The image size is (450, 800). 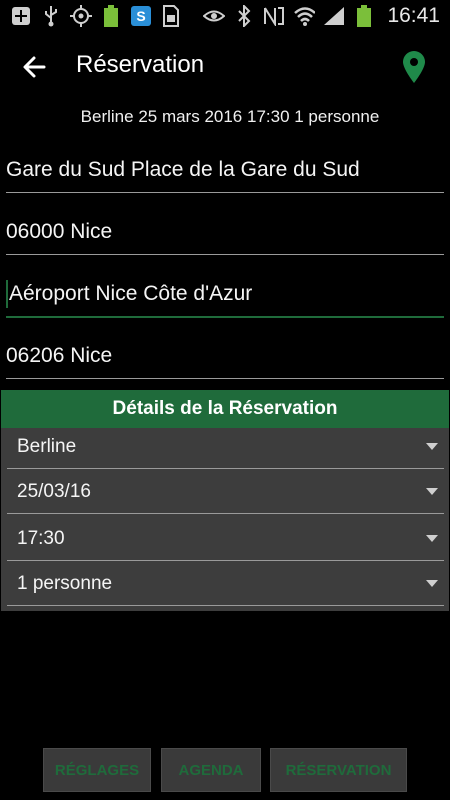 I want to click on back-arrow-icon, so click(x=35, y=67).